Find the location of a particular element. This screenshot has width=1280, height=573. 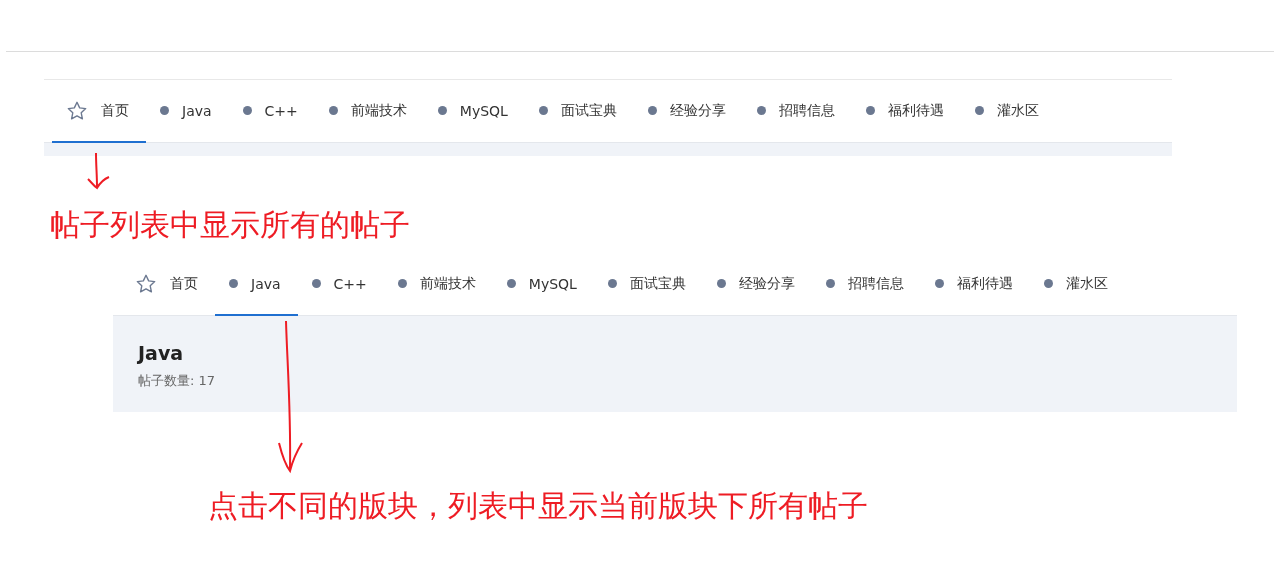

nav-tab: 首页 is located at coordinates (168, 284).